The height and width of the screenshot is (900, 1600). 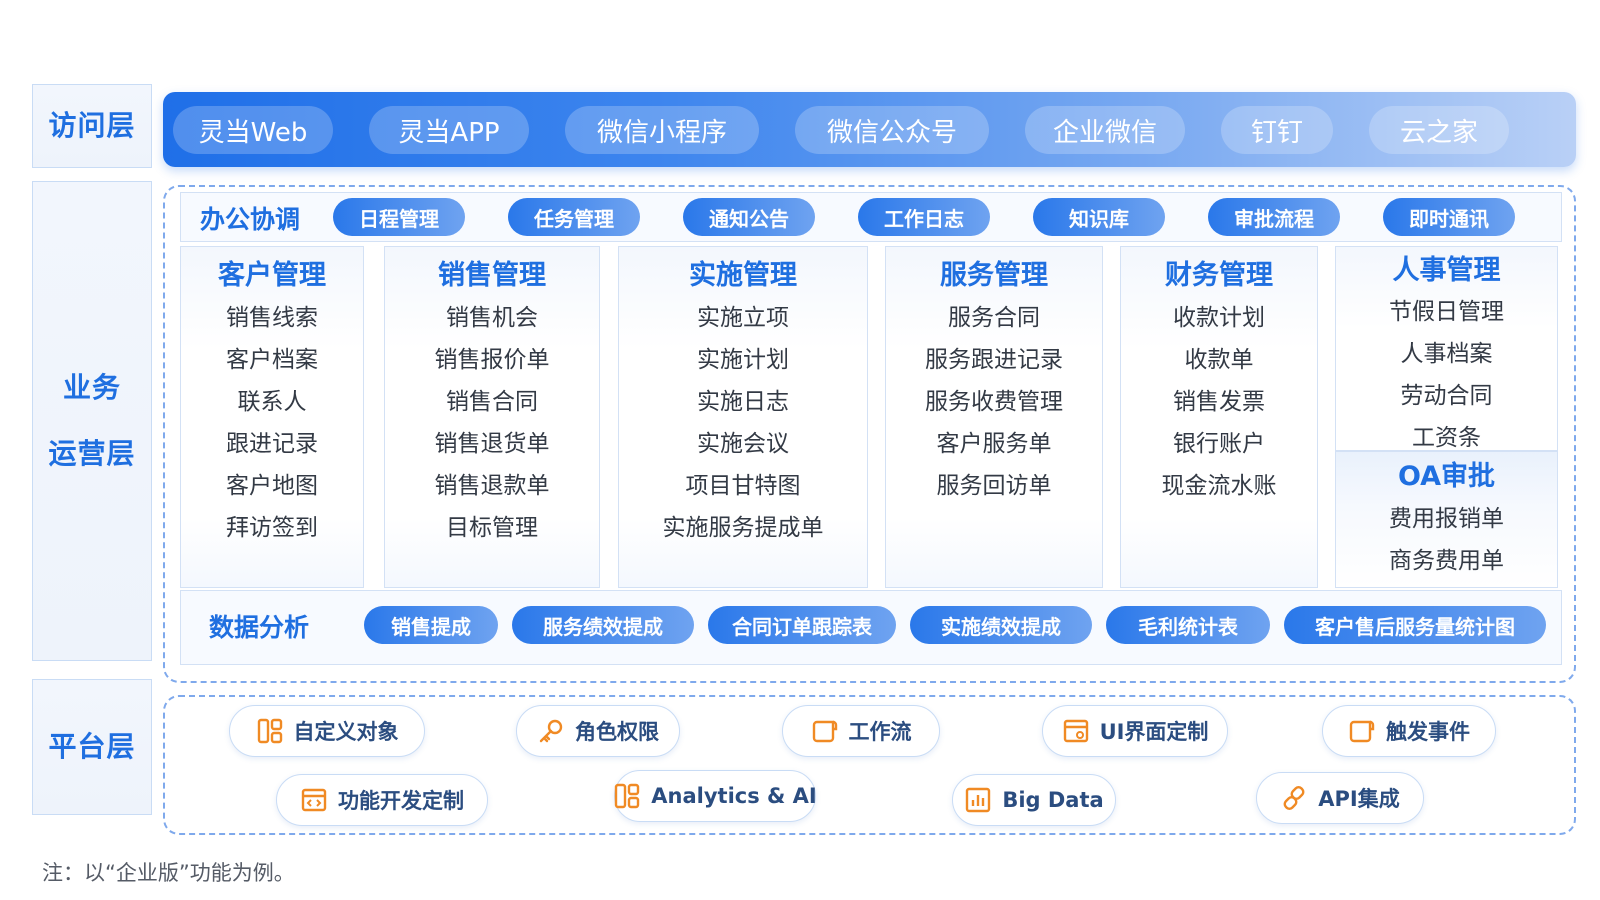 I want to click on footnote: 注：以“企业版”功能为例。, so click(x=168, y=873).